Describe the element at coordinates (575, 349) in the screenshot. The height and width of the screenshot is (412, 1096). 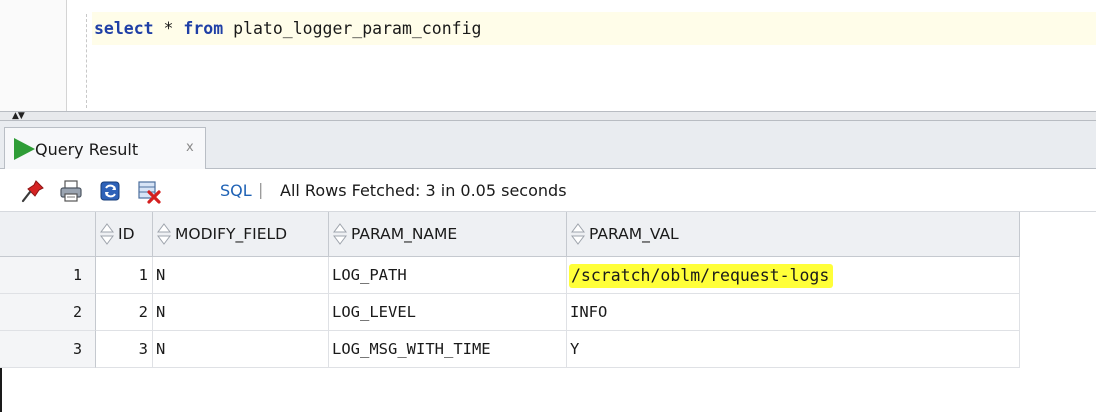
I see `cell-value: Y` at that location.